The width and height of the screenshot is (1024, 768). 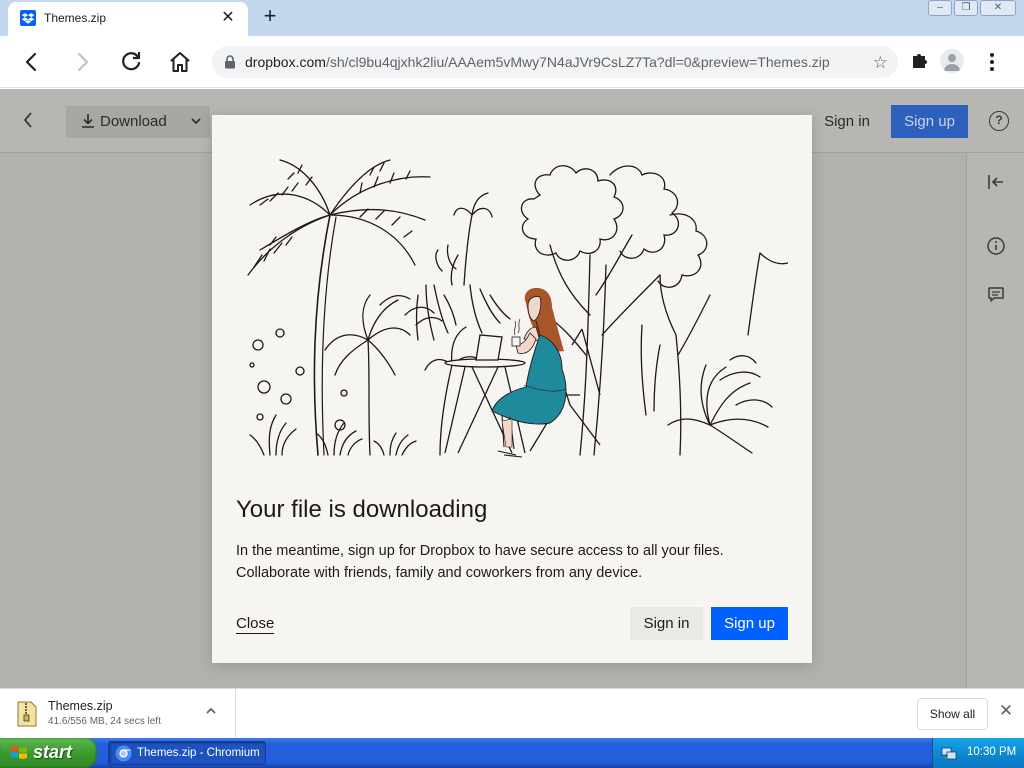 What do you see at coordinates (996, 182) in the screenshot?
I see `collapse-panel-icon` at bounding box center [996, 182].